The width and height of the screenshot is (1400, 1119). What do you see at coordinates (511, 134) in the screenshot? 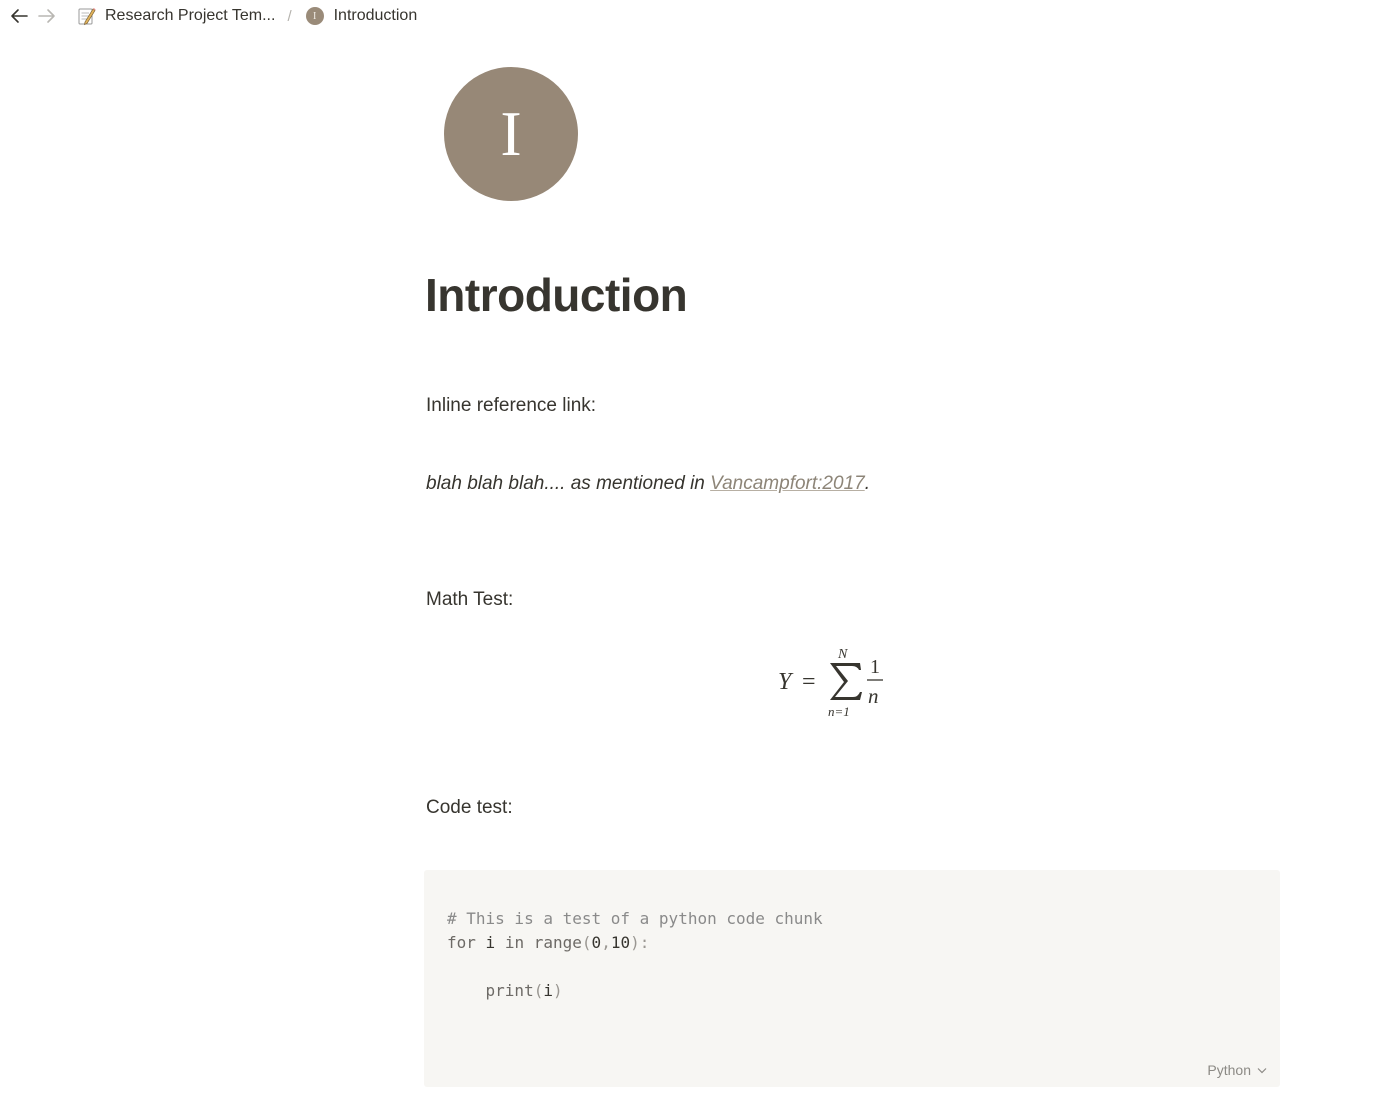
I see `page-icon: I` at bounding box center [511, 134].